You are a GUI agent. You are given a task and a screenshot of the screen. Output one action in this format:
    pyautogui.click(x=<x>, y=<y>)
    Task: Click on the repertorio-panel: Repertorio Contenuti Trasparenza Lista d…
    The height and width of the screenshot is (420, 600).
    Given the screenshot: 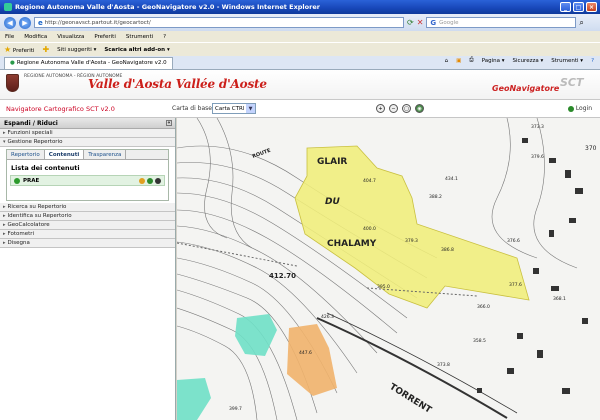 What is the action you would take?
    pyautogui.click(x=87, y=175)
    